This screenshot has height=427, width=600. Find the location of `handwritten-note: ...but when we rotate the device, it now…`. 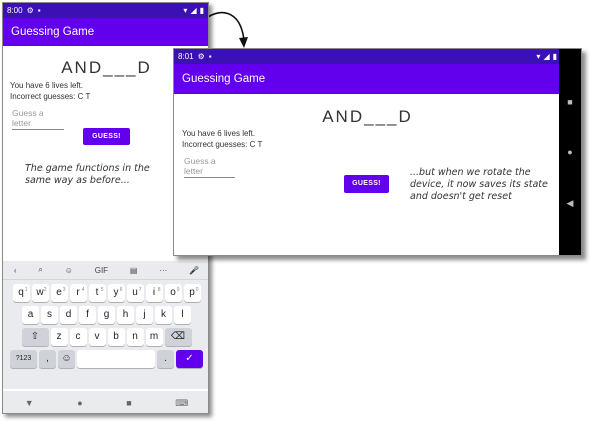

handwritten-note: ...but when we rotate the device, it now… is located at coordinates (479, 184).